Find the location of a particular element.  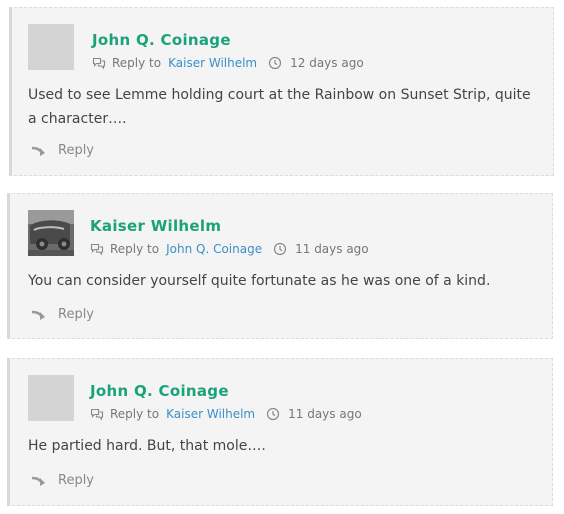

comment-meta: Reply to Kaiser Wilhelm 12 days ago is located at coordinates (228, 63).